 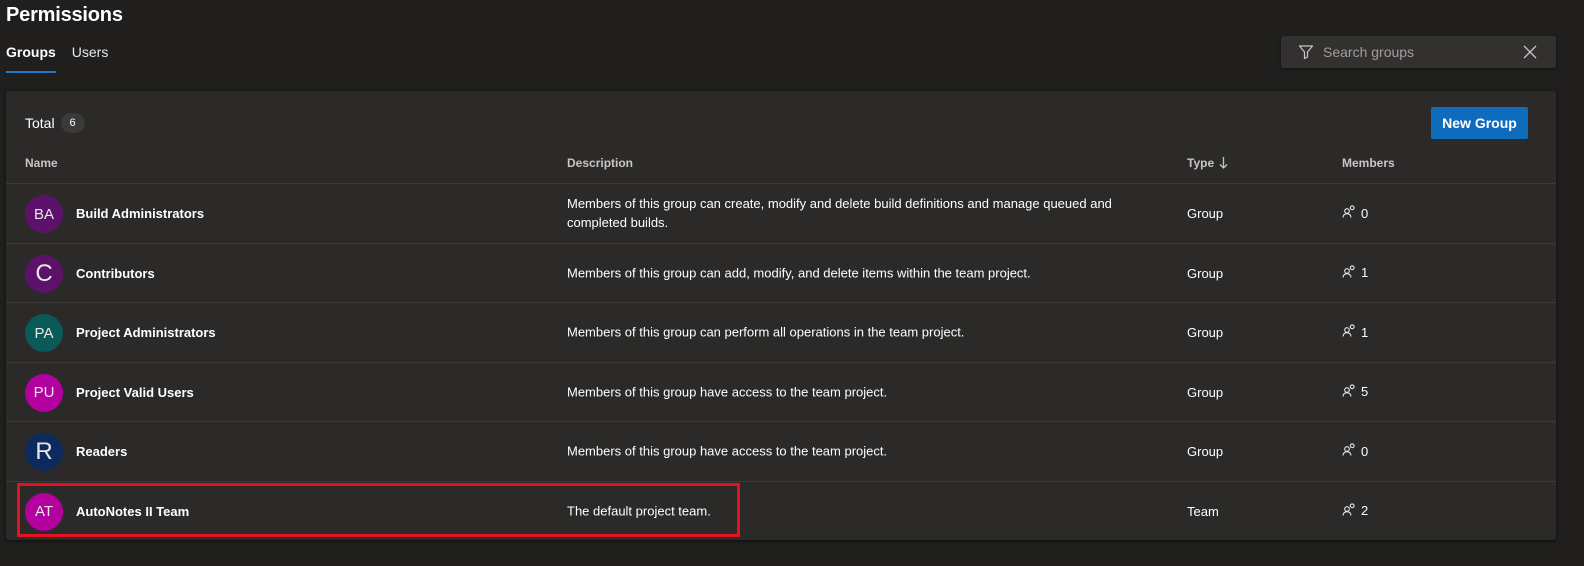 I want to click on sort-descending-icon, so click(x=1223, y=164).